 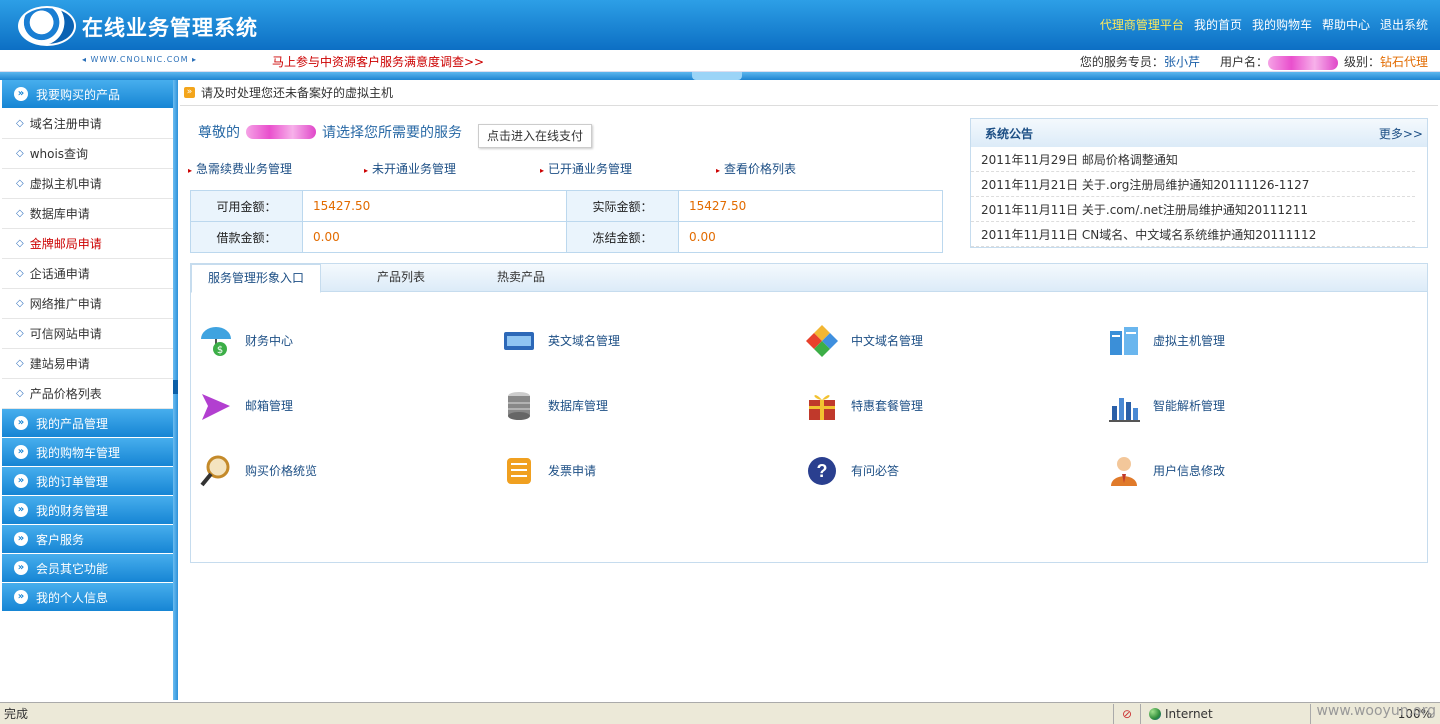 I want to click on site-url: ◂ WWW.CNOLNIC.COM ▸, so click(x=140, y=59).